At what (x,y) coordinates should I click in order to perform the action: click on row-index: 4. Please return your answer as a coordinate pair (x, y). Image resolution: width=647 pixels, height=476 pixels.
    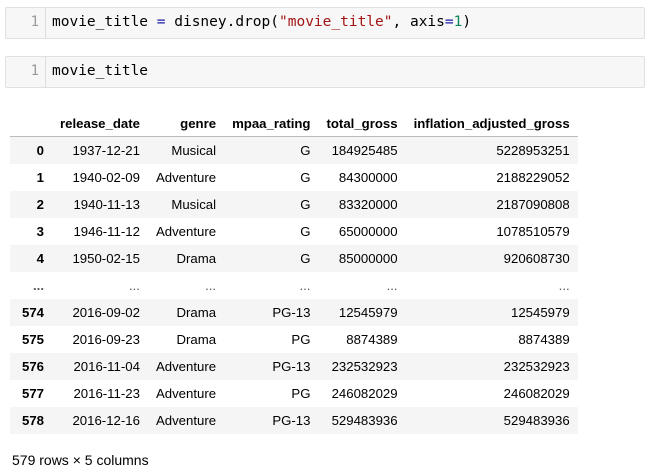
    Looking at the image, I should click on (40, 258).